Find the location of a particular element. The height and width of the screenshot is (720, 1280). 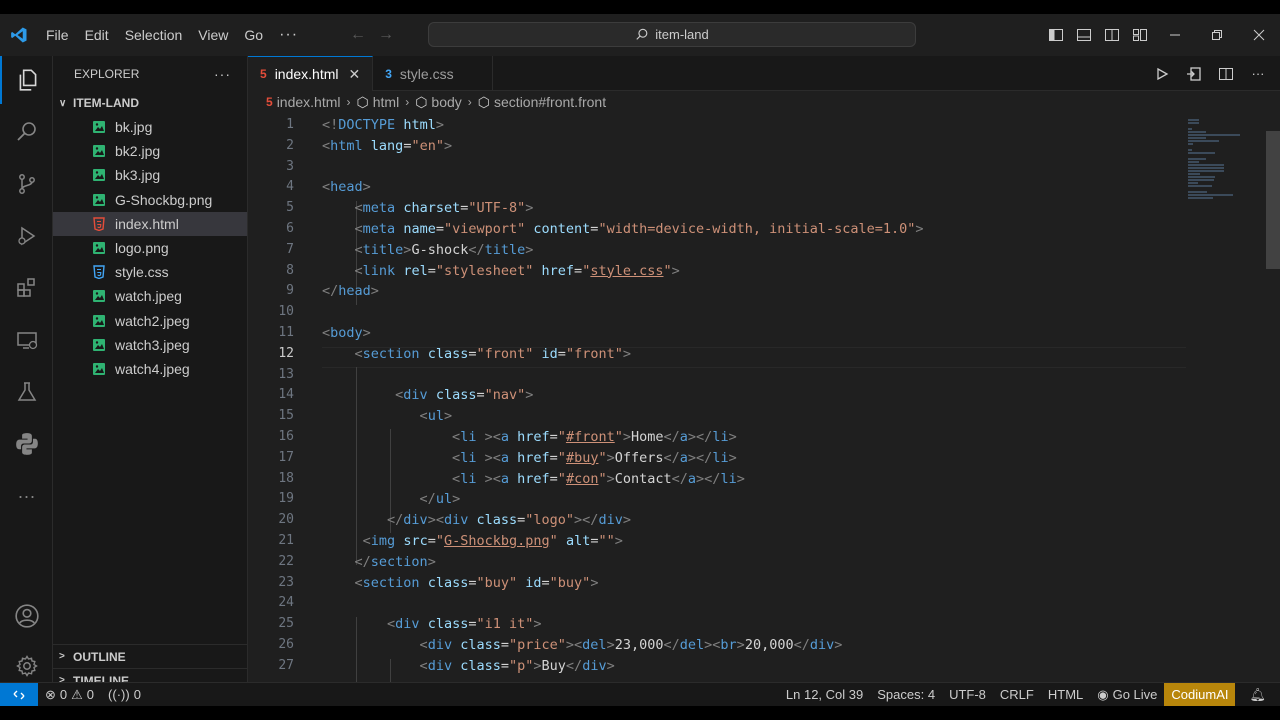

breadcrumb-file: index.html is located at coordinates (309, 102).